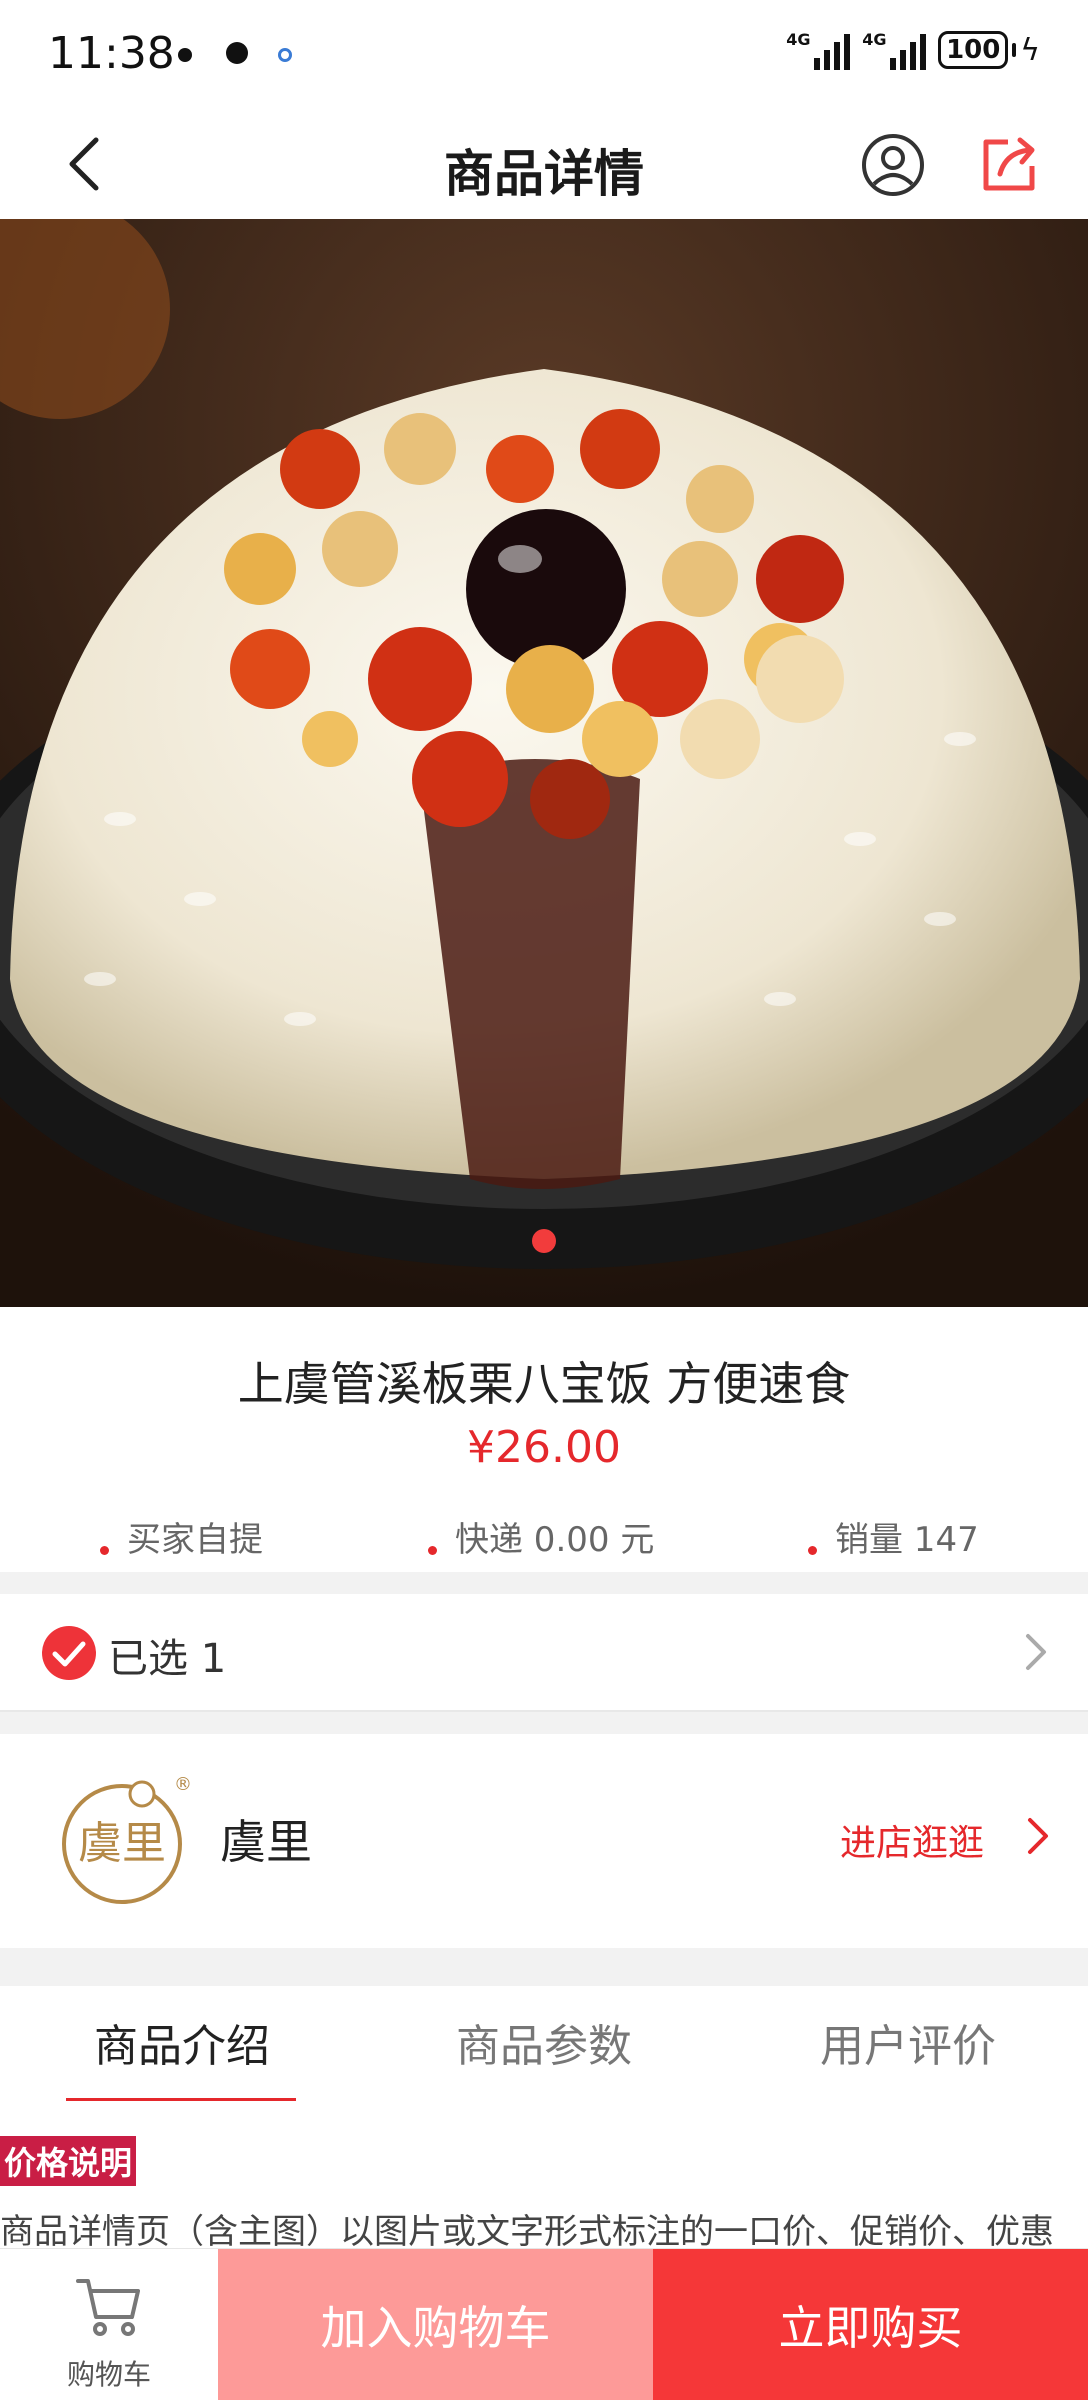 Image resolution: width=1088 pixels, height=2400 pixels. What do you see at coordinates (69, 1653) in the screenshot?
I see `check-icon` at bounding box center [69, 1653].